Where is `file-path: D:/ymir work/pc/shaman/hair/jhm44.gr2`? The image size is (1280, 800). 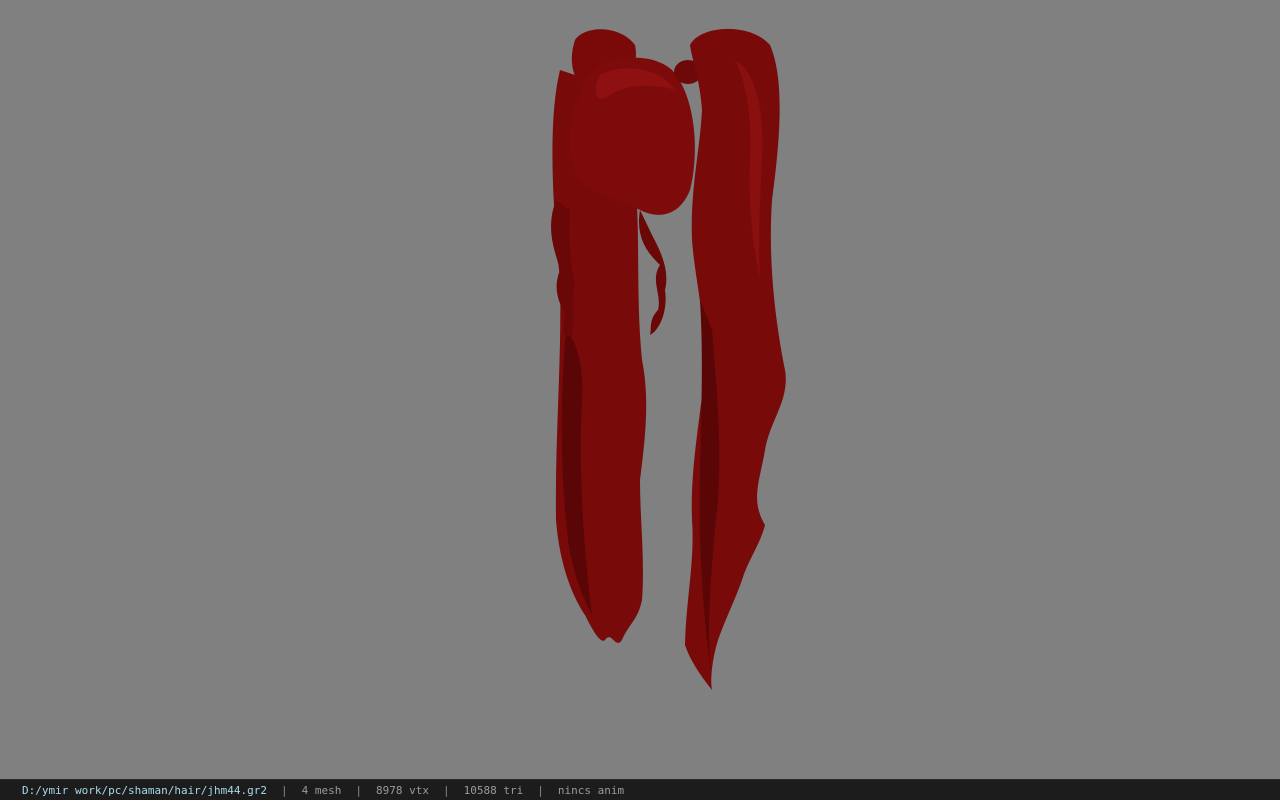
file-path: D:/ymir work/pc/shaman/hair/jhm44.gr2 is located at coordinates (145, 790).